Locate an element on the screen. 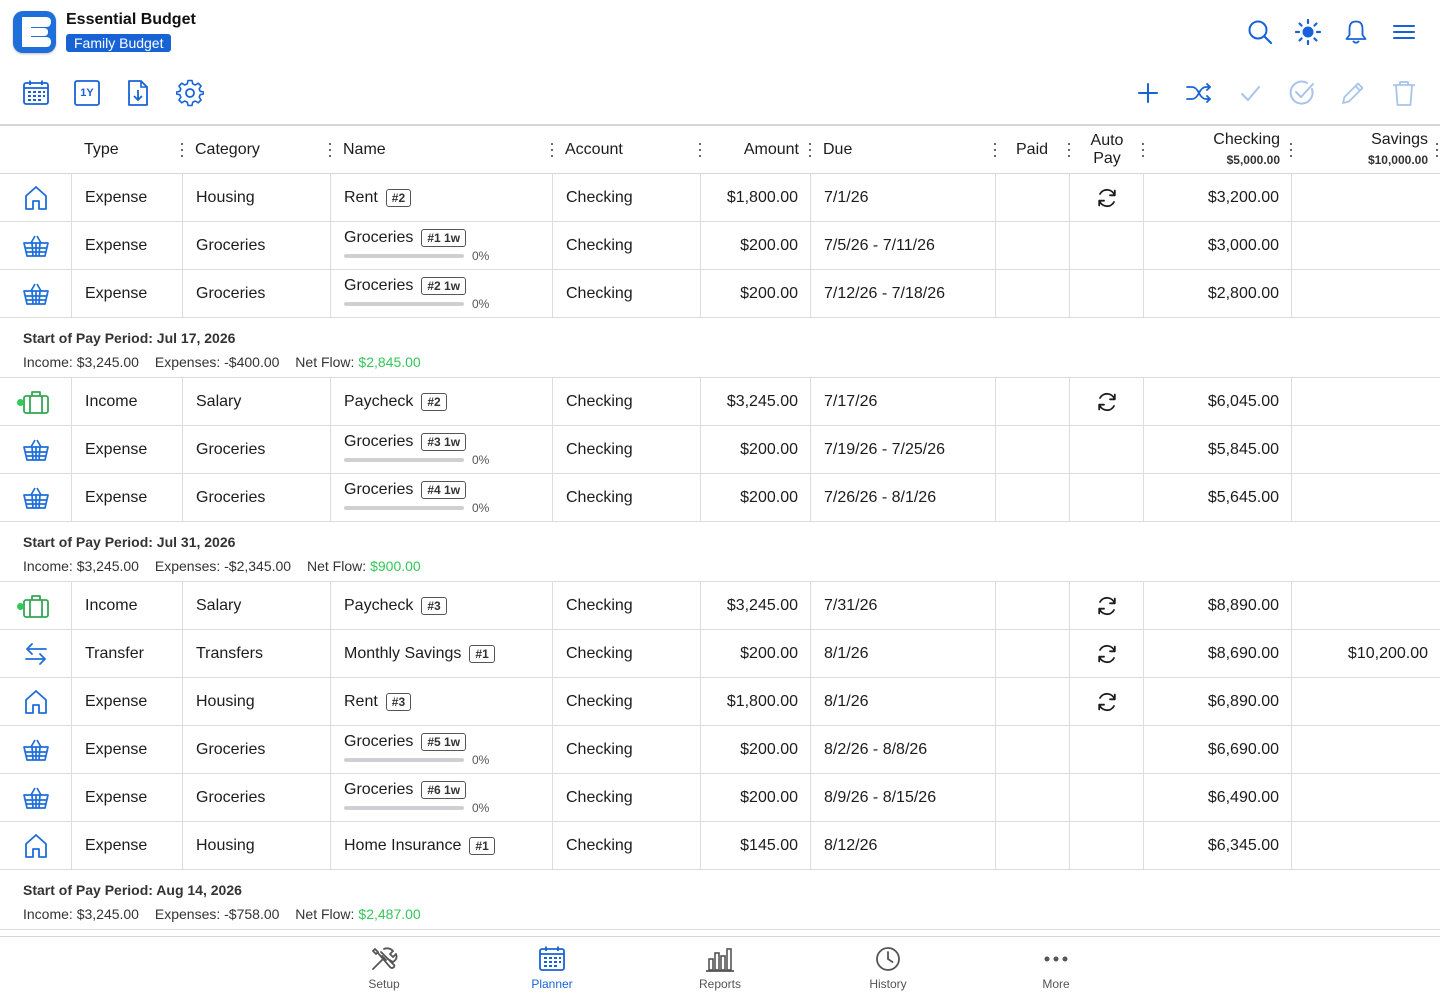 This screenshot has height=1000, width=1440. settings-icon is located at coordinates (190, 93).